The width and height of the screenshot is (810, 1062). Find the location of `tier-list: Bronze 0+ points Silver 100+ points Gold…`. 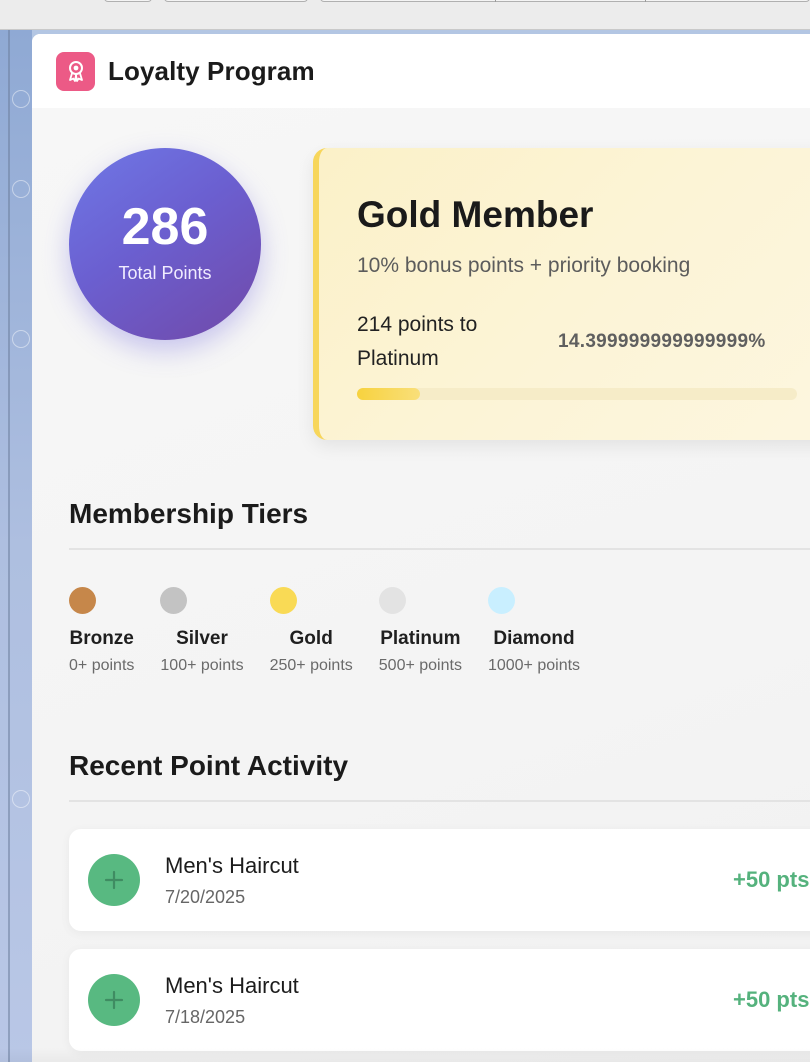

tier-list: Bronze 0+ points Silver 100+ points Gold… is located at coordinates (337, 631).